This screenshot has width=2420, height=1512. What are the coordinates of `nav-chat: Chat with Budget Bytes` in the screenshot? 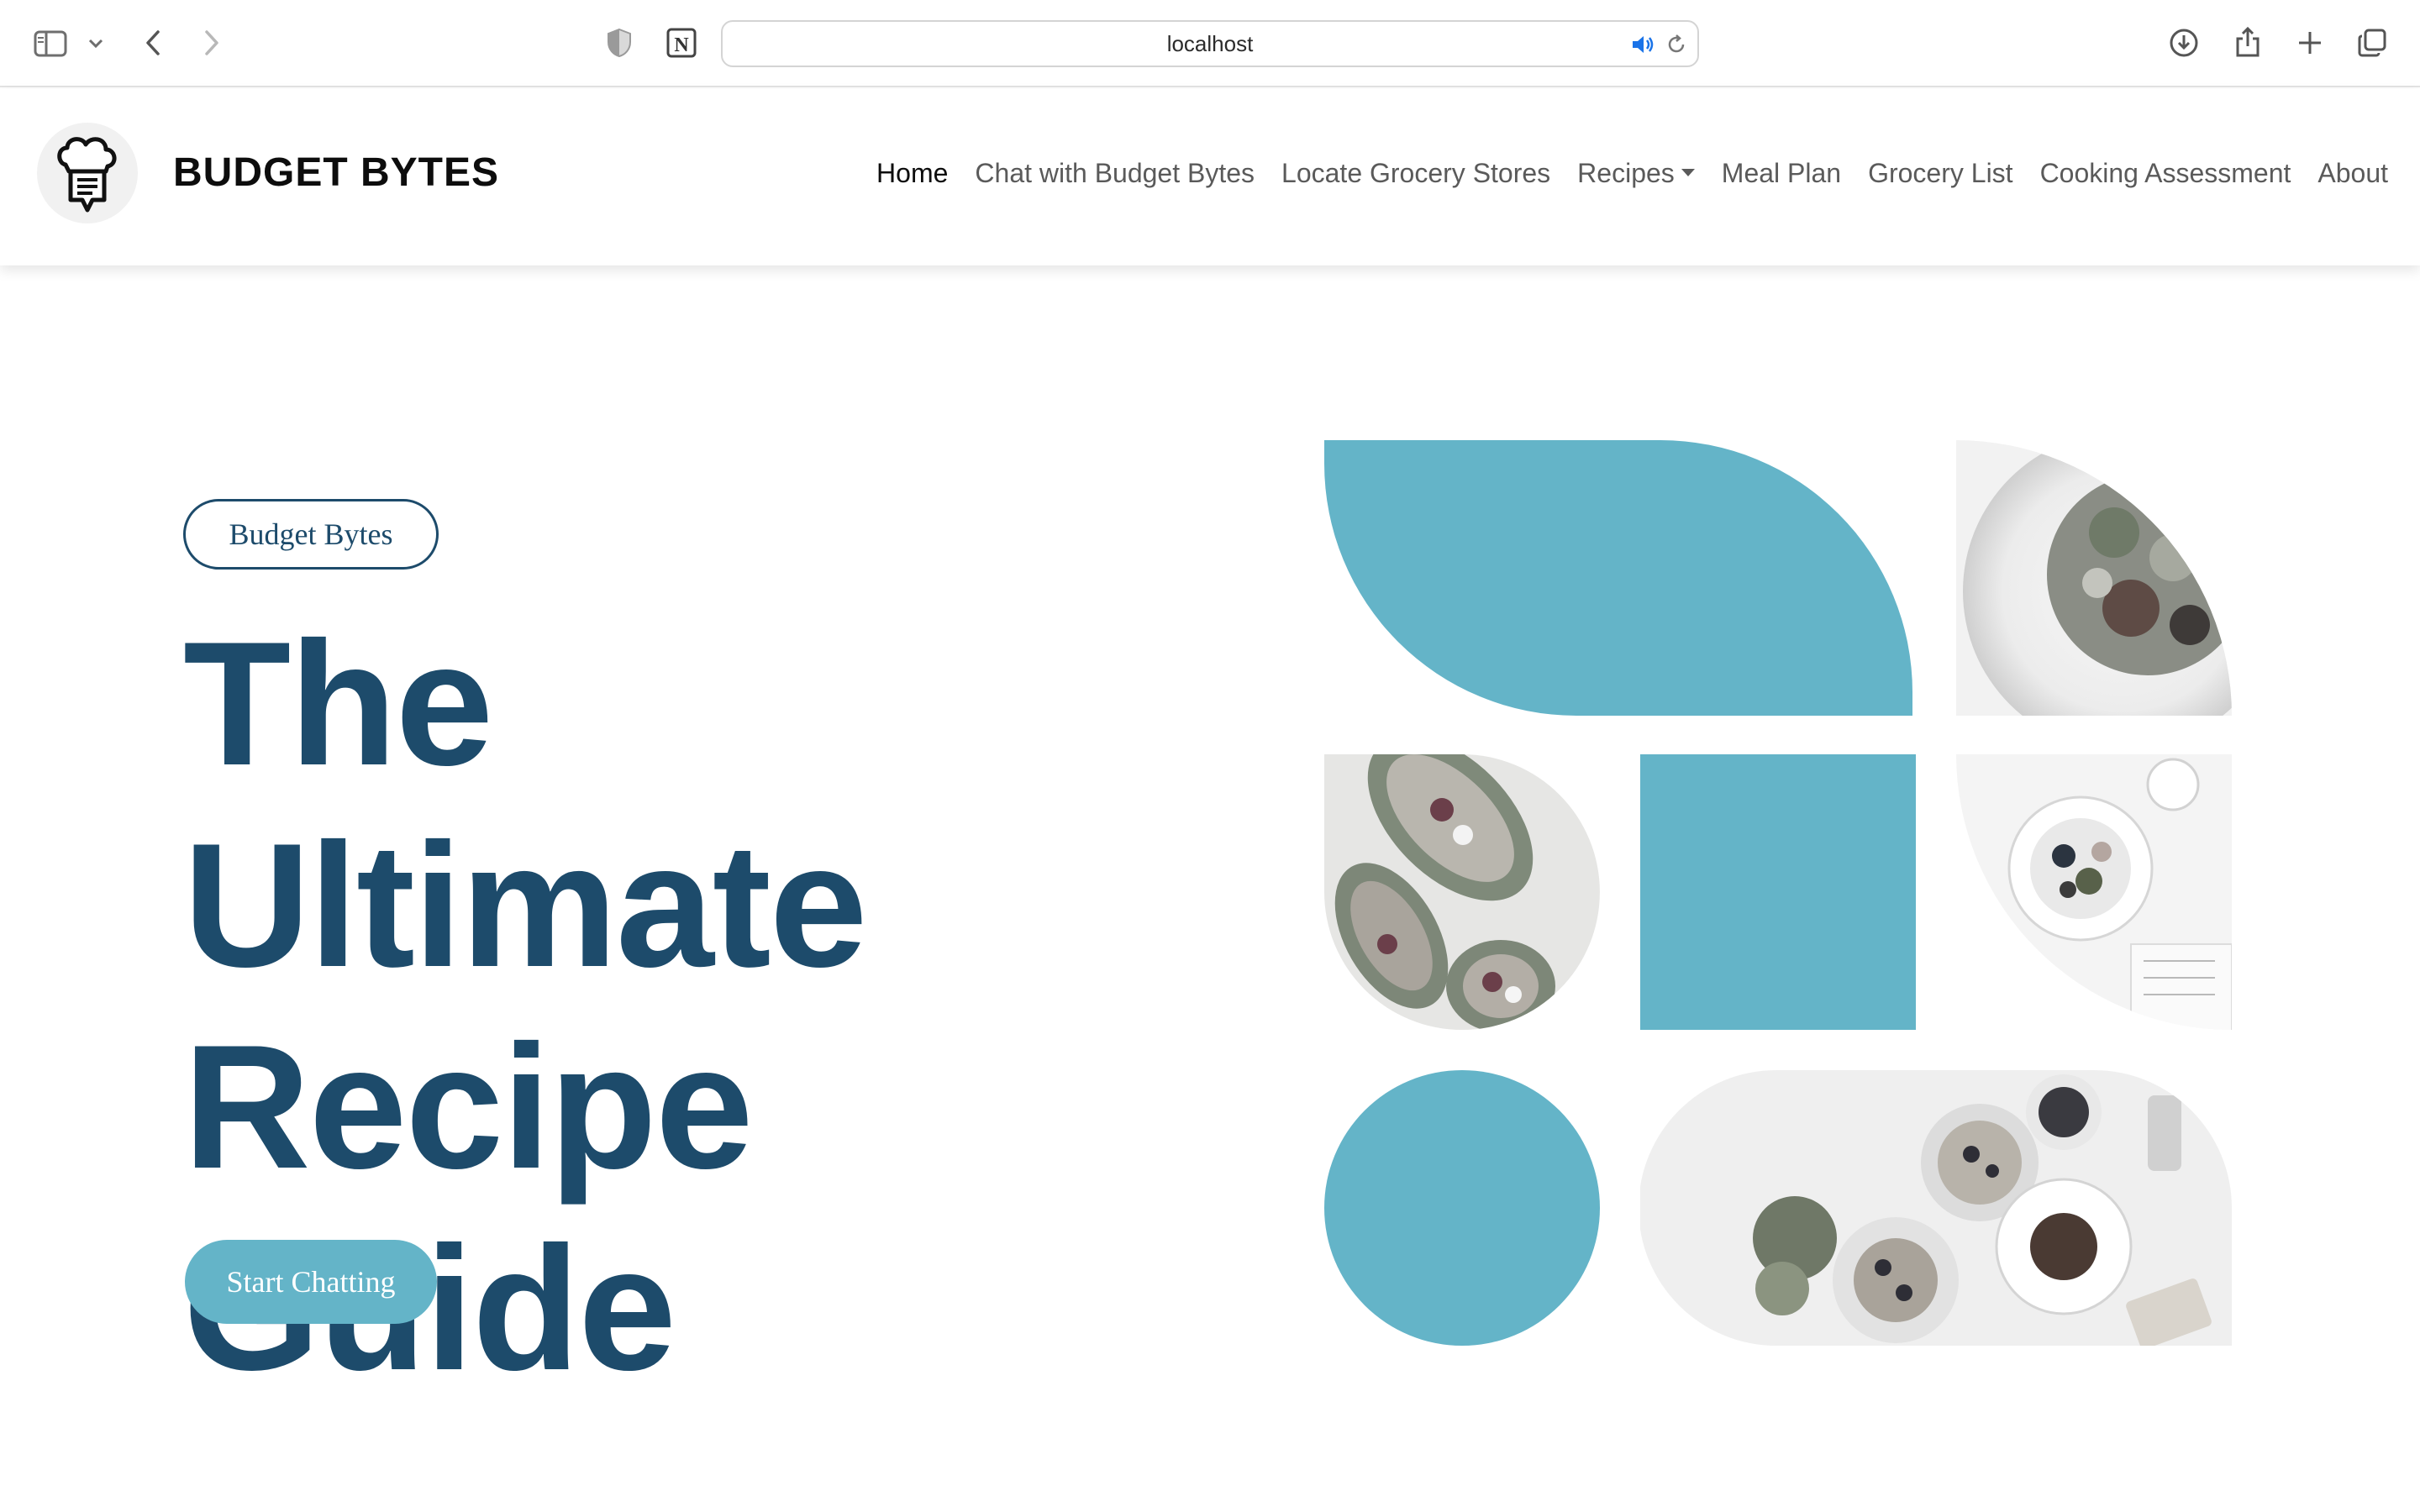 It's located at (1115, 173).